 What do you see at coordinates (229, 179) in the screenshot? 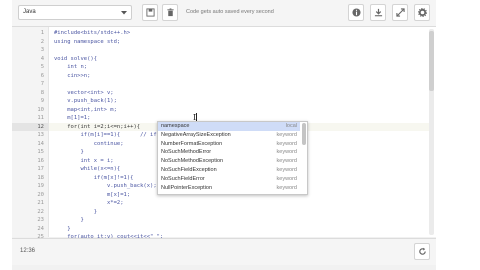
I see `autocomplete-item: NoSuchFieldError keyword` at bounding box center [229, 179].